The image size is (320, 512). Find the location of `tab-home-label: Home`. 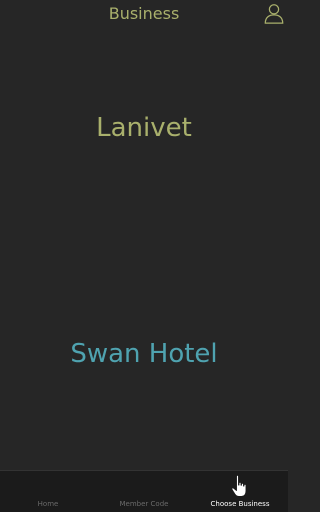

tab-home-label: Home is located at coordinates (48, 504).